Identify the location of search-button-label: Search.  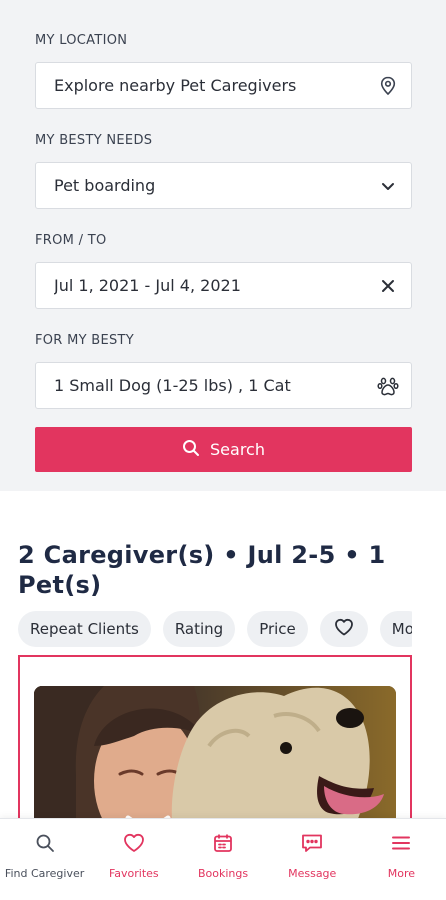
(237, 449).